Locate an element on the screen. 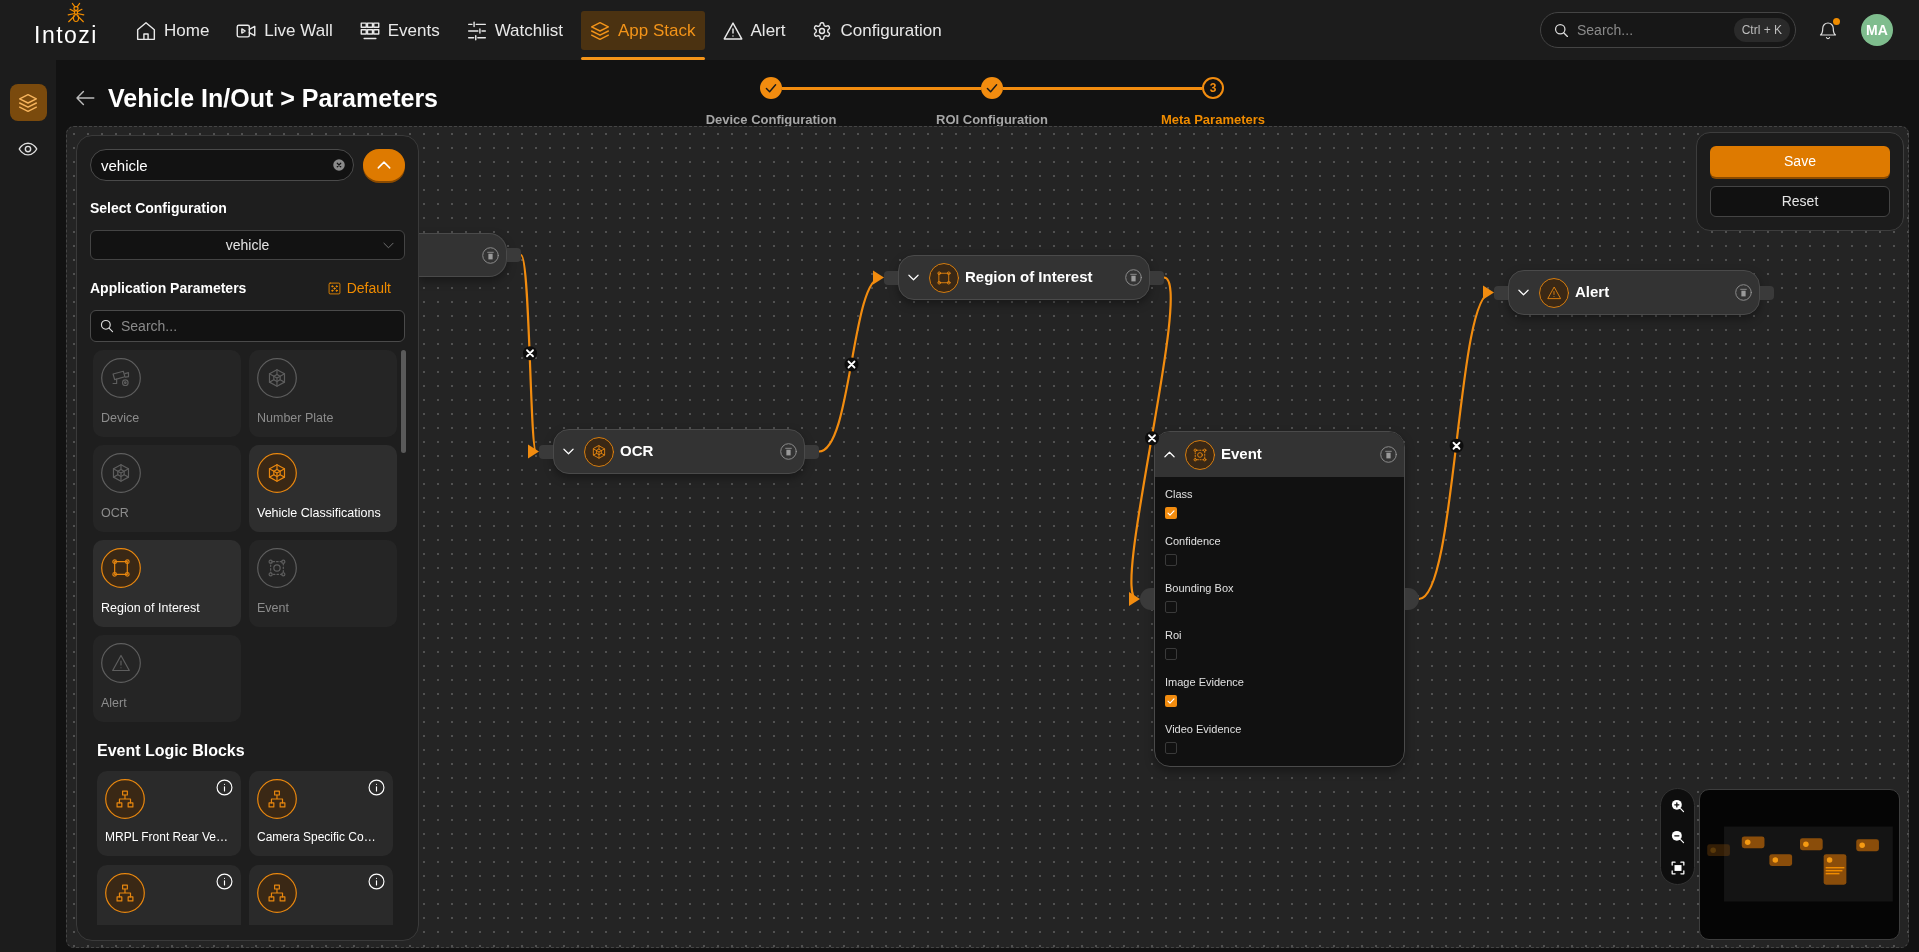 This screenshot has width=1919, height=952. section-heading: Event Logic Blocks is located at coordinates (171, 751).